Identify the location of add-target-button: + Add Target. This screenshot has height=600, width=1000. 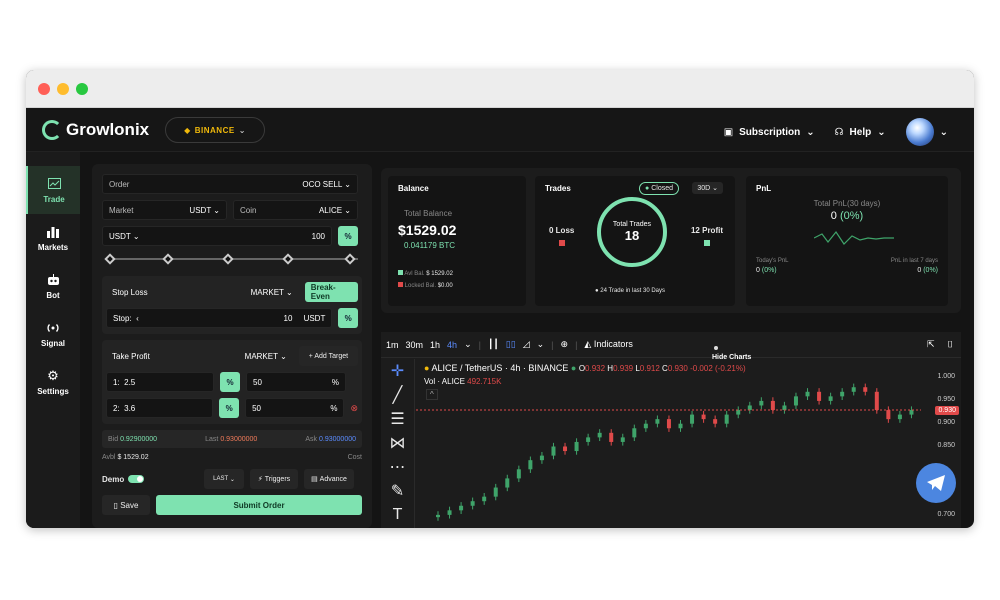
(328, 356).